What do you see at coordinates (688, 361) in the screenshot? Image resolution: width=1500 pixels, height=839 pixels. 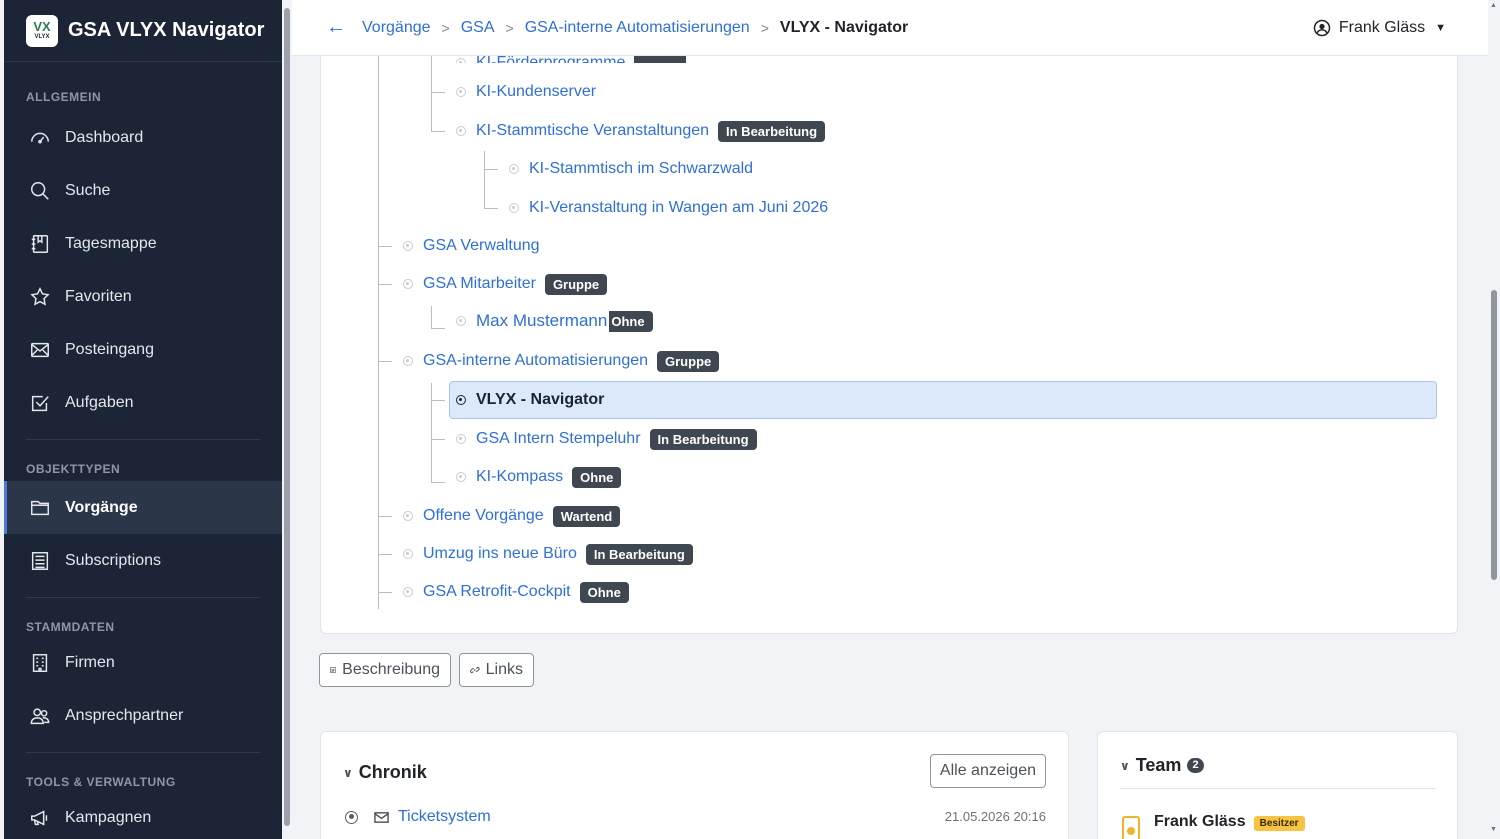 I see `status-badge: Gruppe` at bounding box center [688, 361].